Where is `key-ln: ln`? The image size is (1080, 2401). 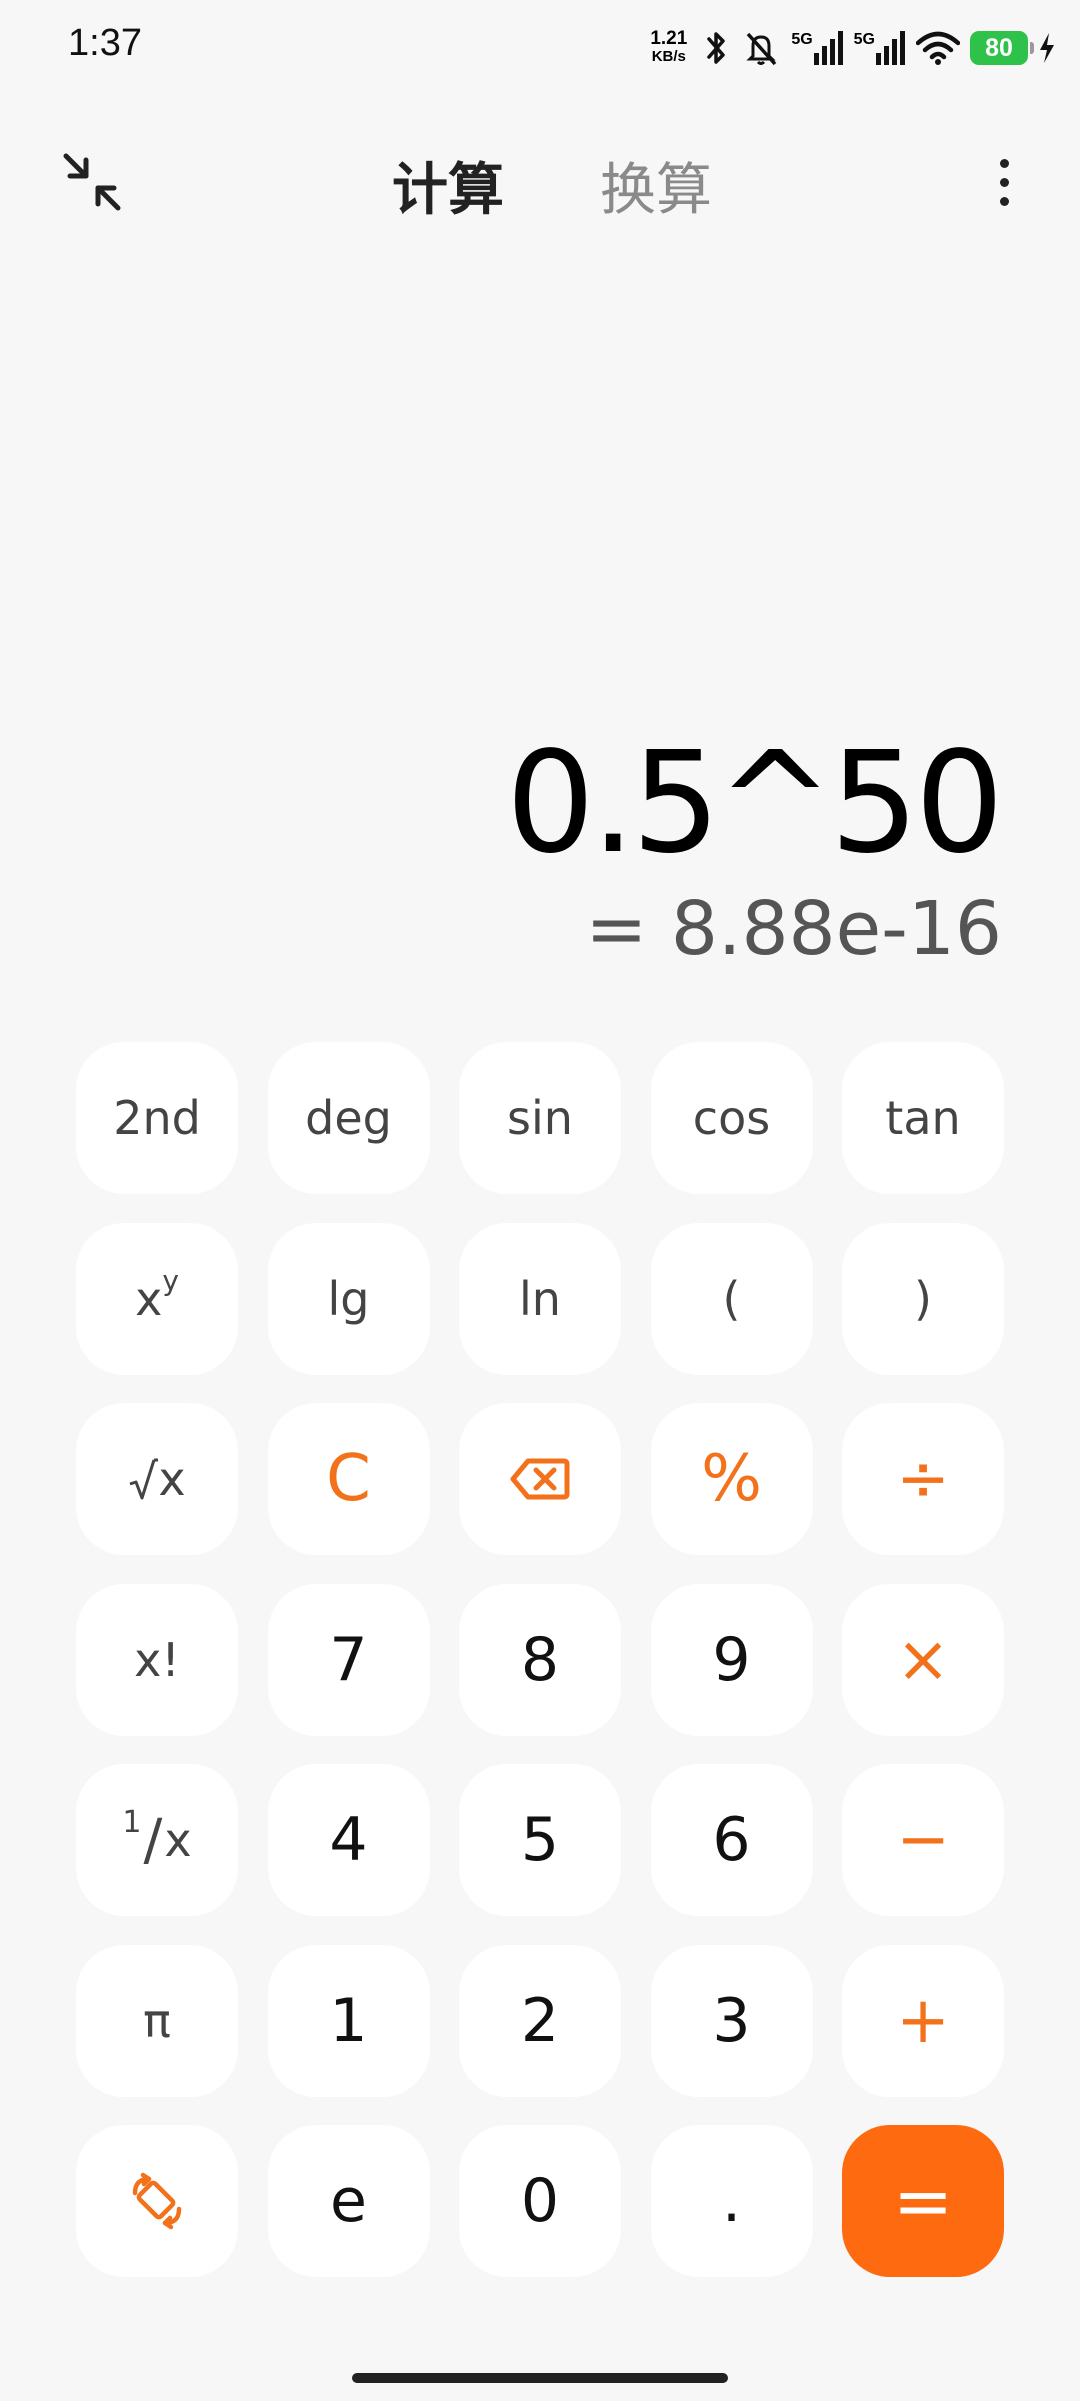
key-ln: ln is located at coordinates (540, 1298).